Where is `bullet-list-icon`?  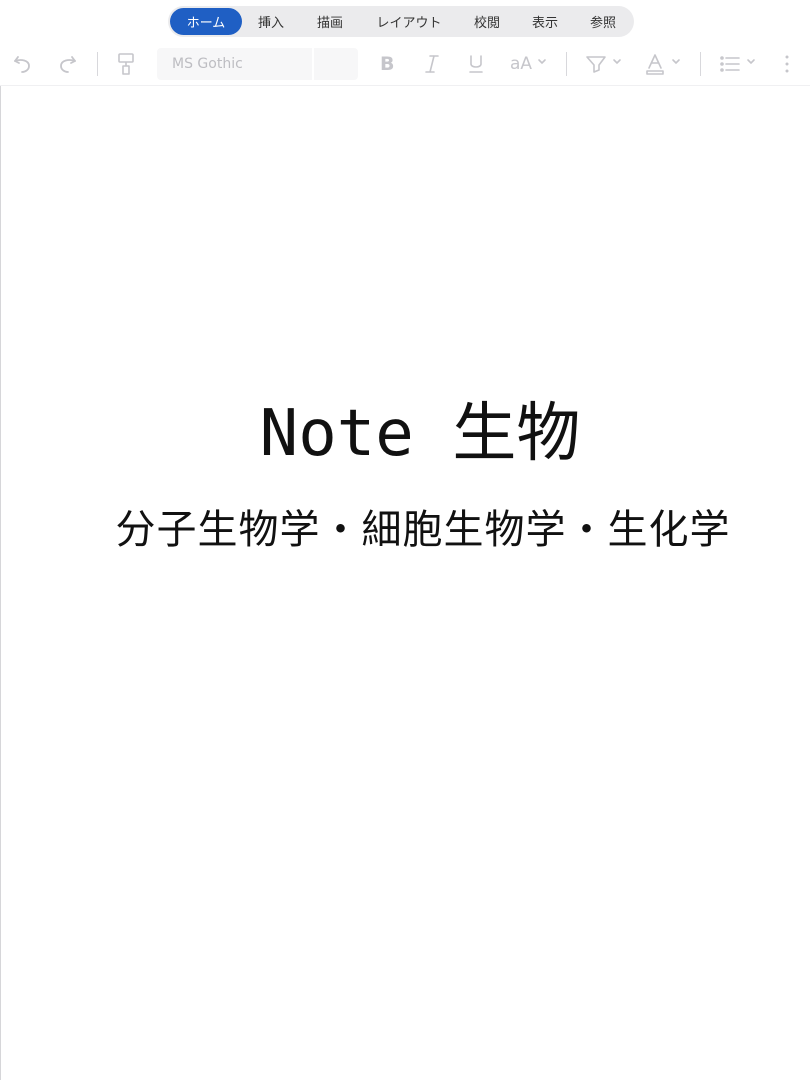
bullet-list-icon is located at coordinates (730, 64).